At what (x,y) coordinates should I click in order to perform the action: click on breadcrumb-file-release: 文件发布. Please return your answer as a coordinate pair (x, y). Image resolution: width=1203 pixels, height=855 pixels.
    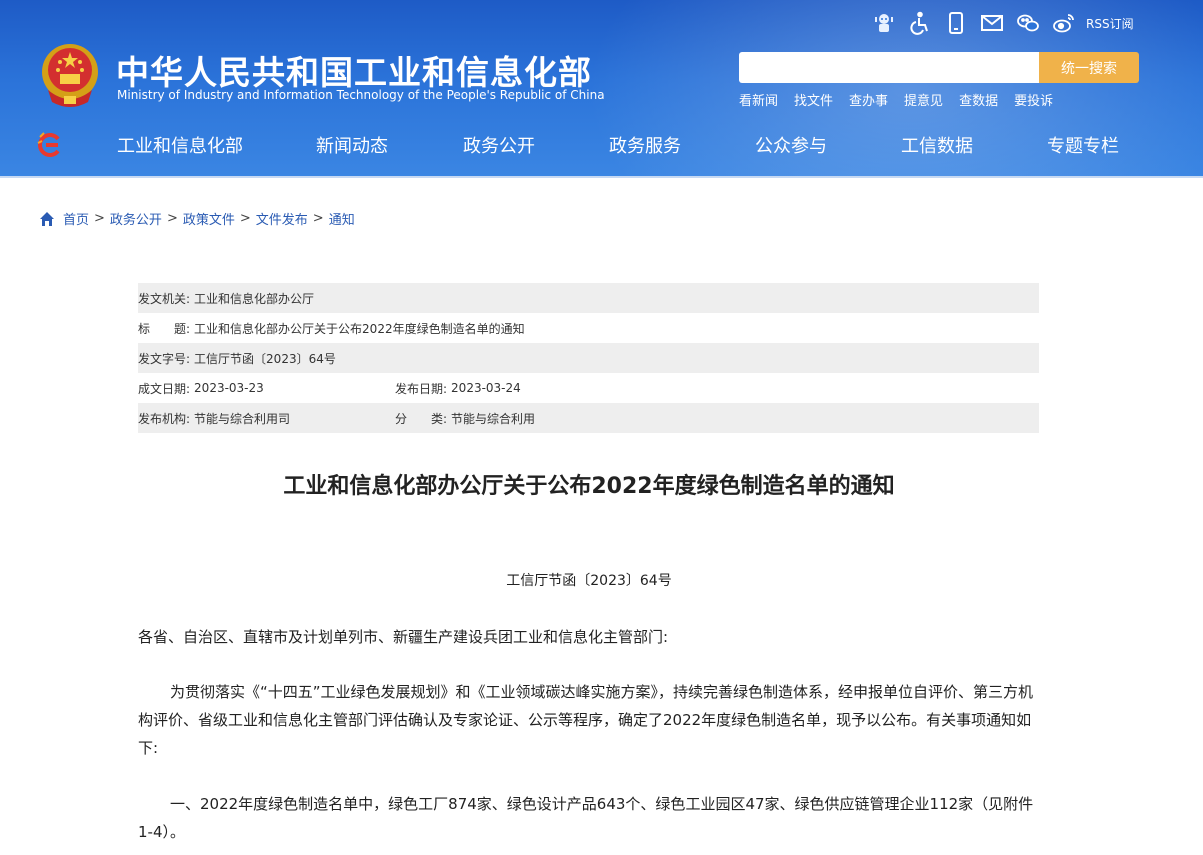
    Looking at the image, I should click on (282, 218).